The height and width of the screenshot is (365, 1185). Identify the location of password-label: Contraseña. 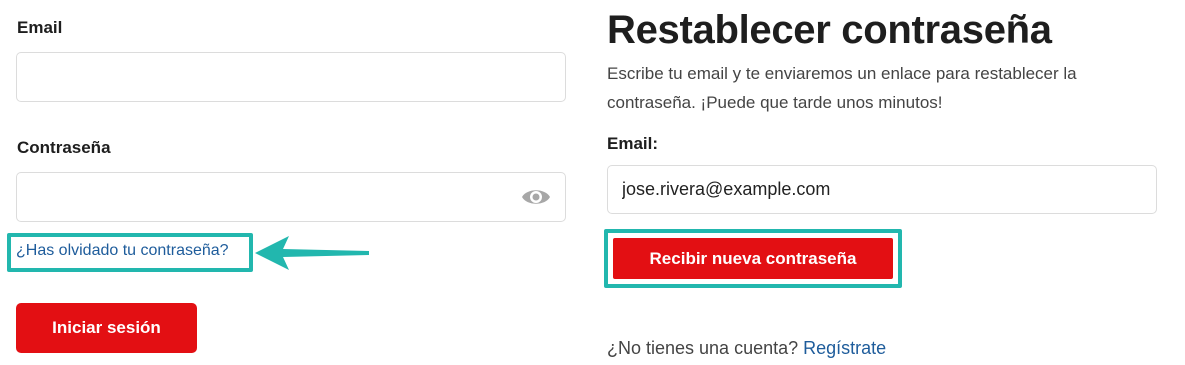
(64, 147).